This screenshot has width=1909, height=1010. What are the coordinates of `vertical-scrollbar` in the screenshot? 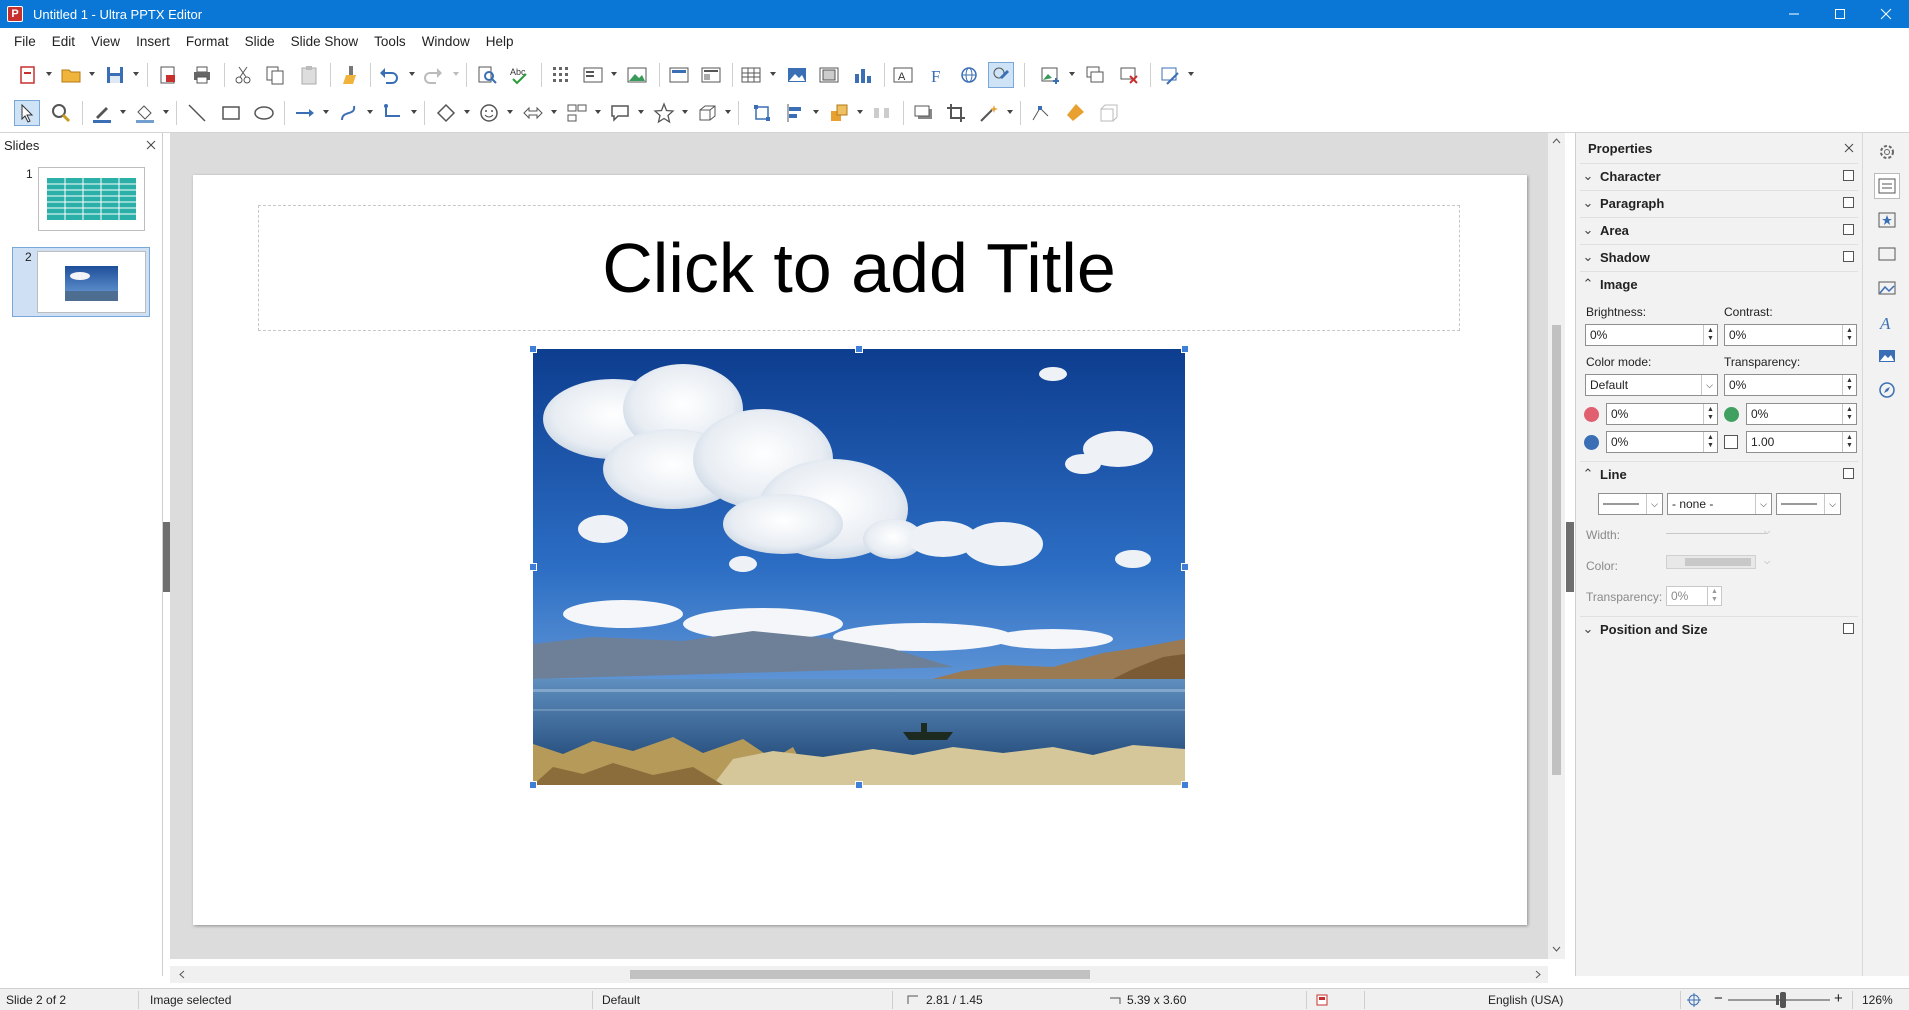 It's located at (1556, 546).